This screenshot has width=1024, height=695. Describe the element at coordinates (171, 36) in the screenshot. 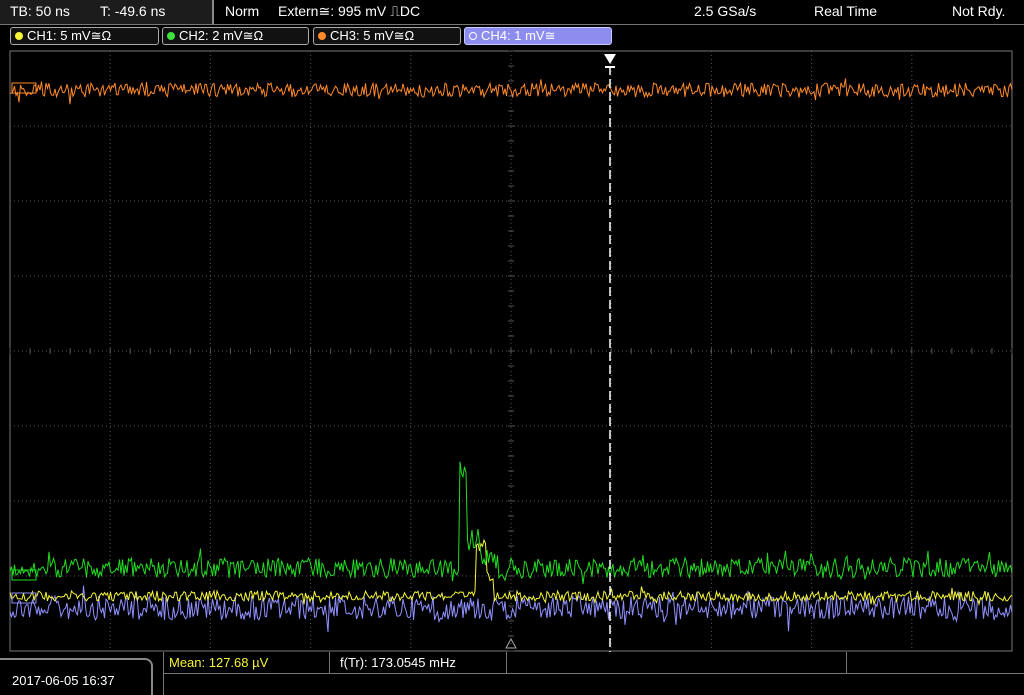

I see `channel-2-color-icon` at that location.